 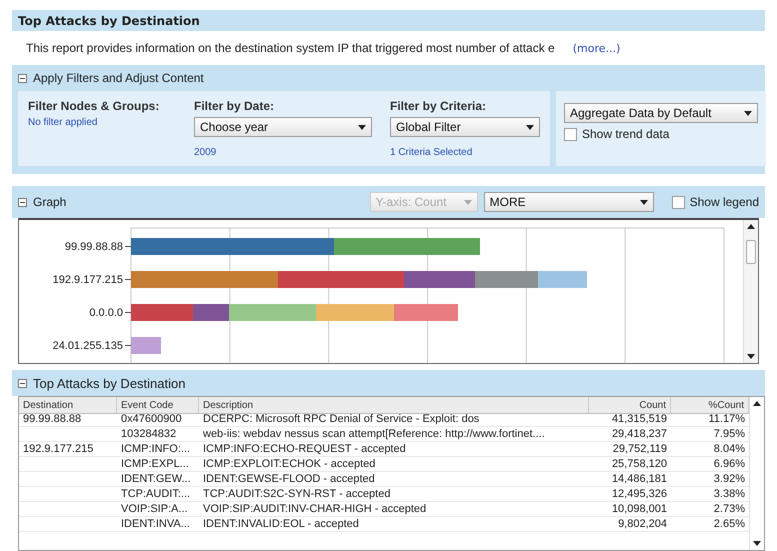 What do you see at coordinates (724, 202) in the screenshot?
I see `checkbox-label: Show legend` at bounding box center [724, 202].